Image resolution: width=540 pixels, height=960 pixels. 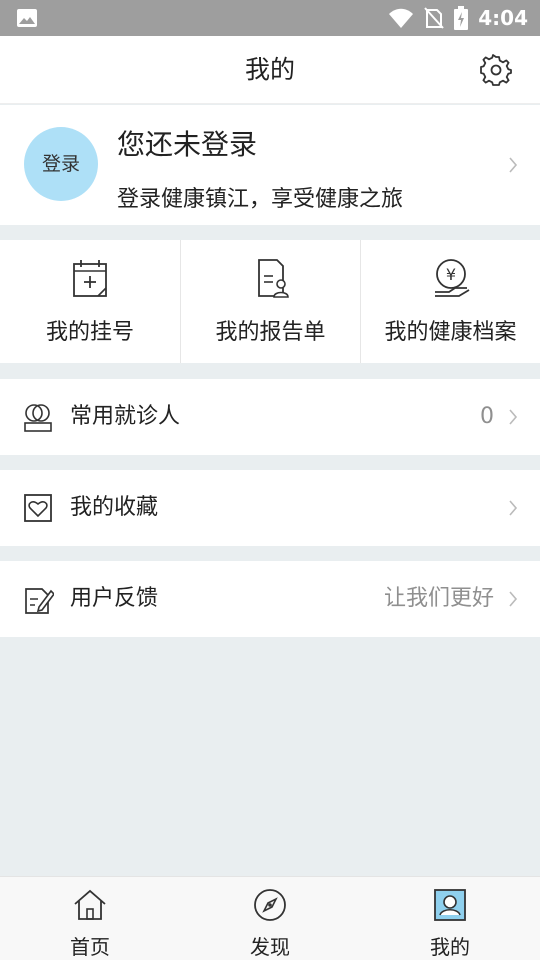 What do you see at coordinates (39, 601) in the screenshot?
I see `feedback-edit-icon` at bounding box center [39, 601].